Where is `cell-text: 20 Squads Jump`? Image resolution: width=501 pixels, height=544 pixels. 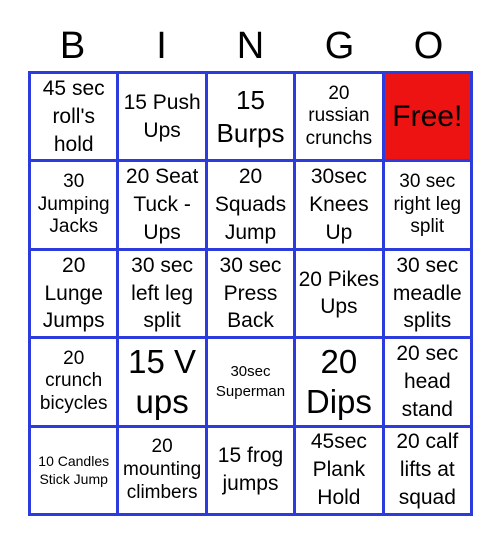
cell-text: 20 Squads Jump is located at coordinates (250, 205).